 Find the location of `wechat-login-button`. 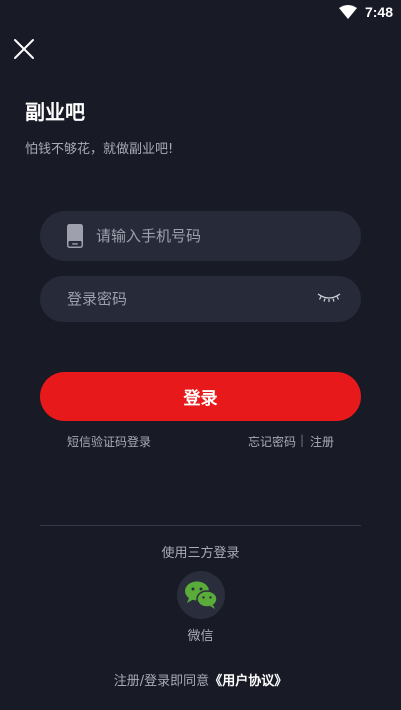

wechat-login-button is located at coordinates (201, 595).